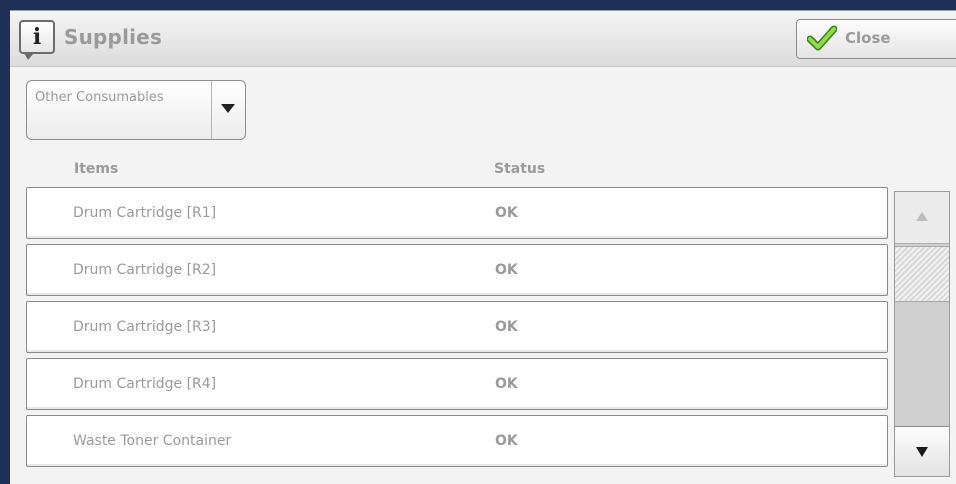 Image resolution: width=956 pixels, height=484 pixels. I want to click on close-button-label: Close, so click(868, 38).